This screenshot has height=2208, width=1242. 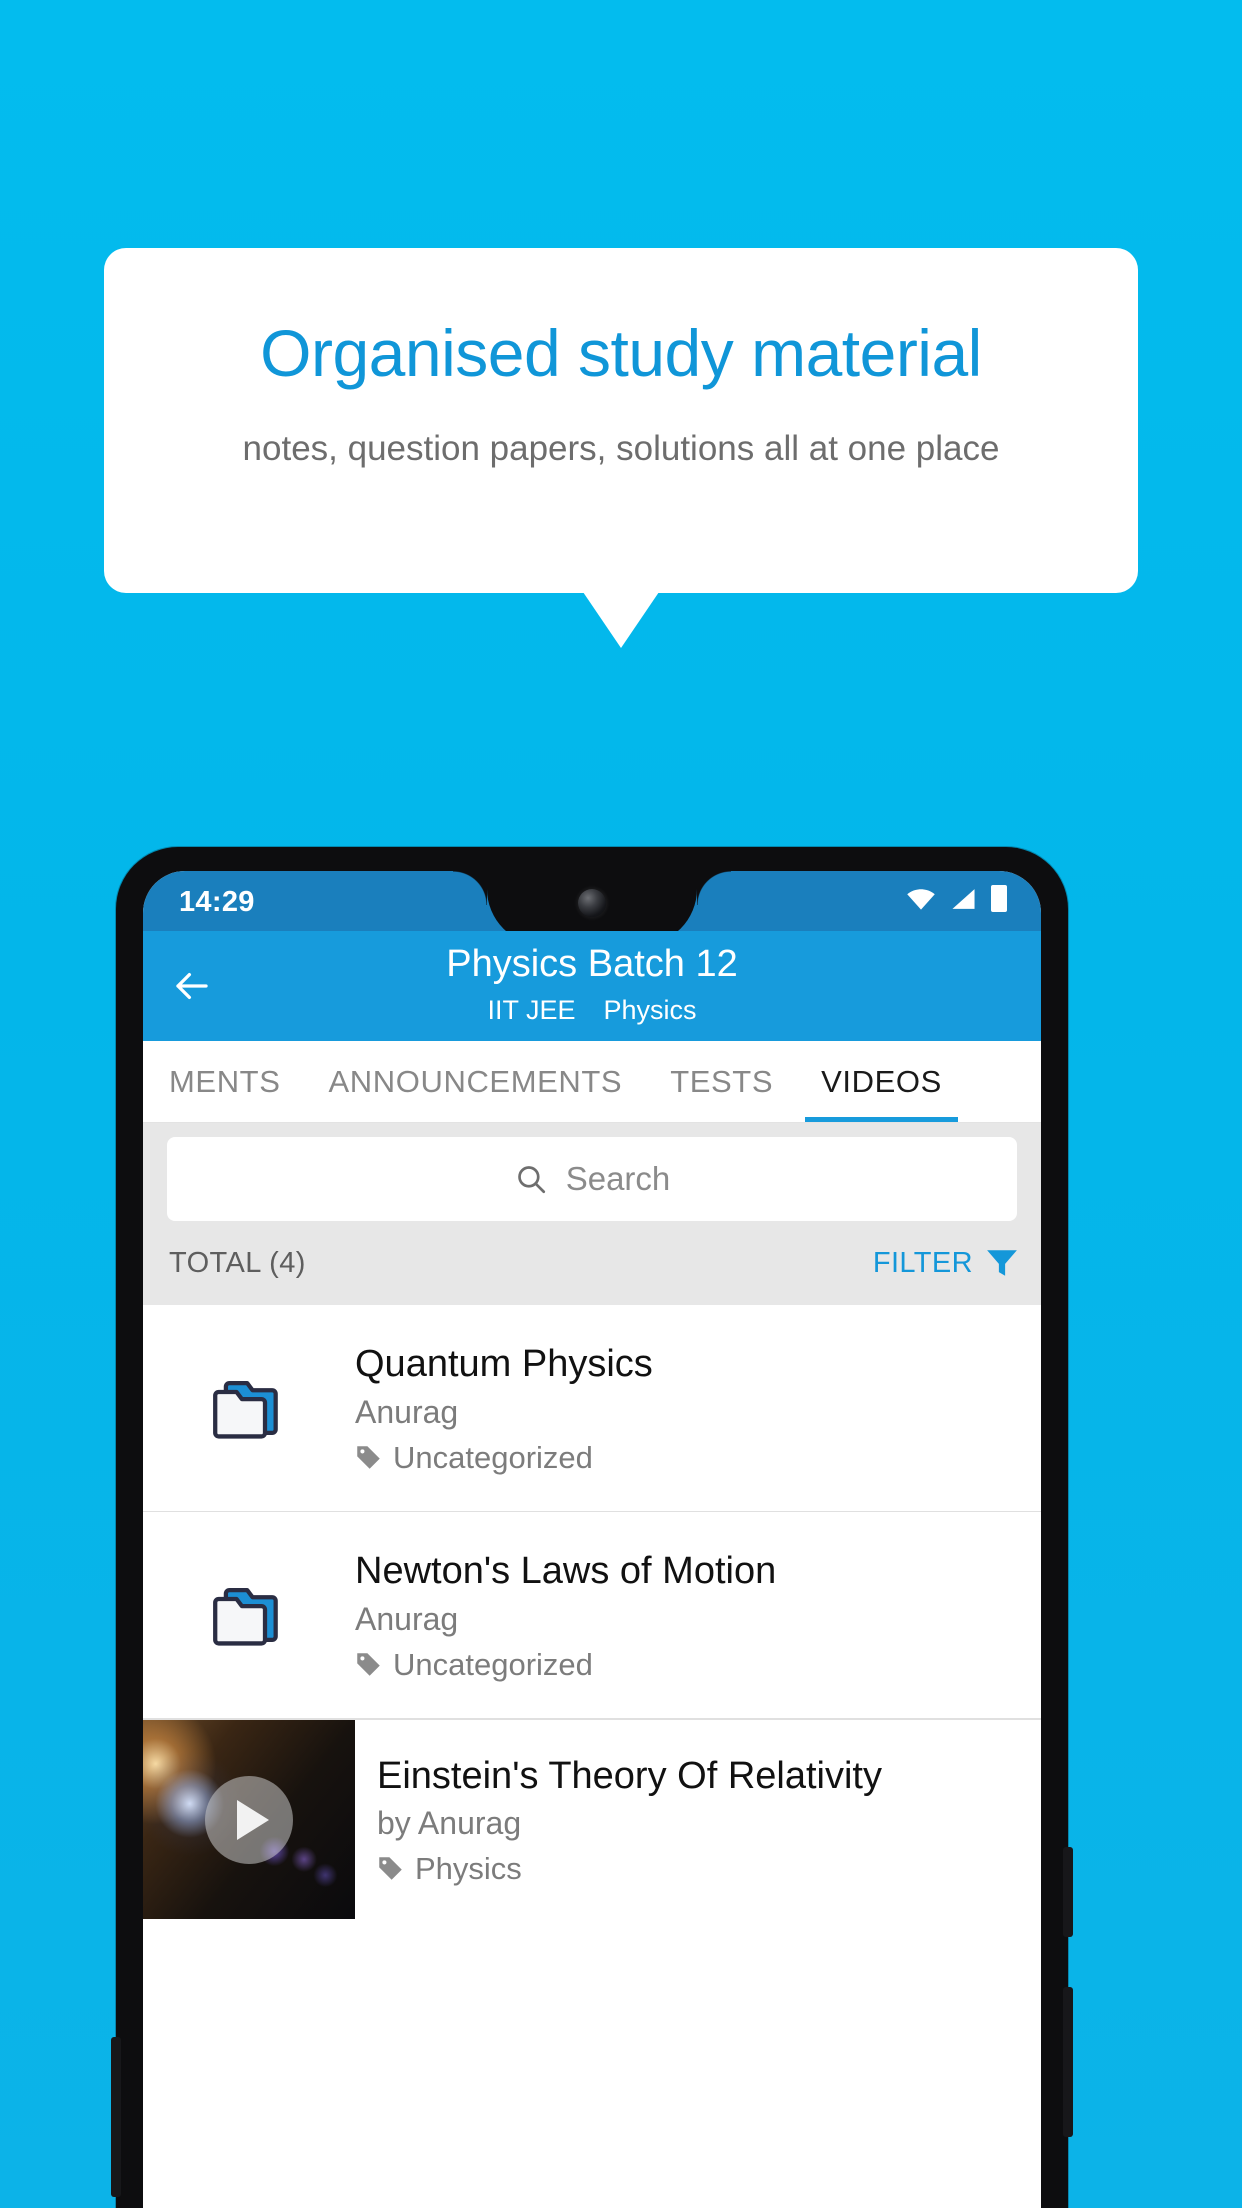 What do you see at coordinates (621, 353) in the screenshot?
I see `promo-title: Organised study material` at bounding box center [621, 353].